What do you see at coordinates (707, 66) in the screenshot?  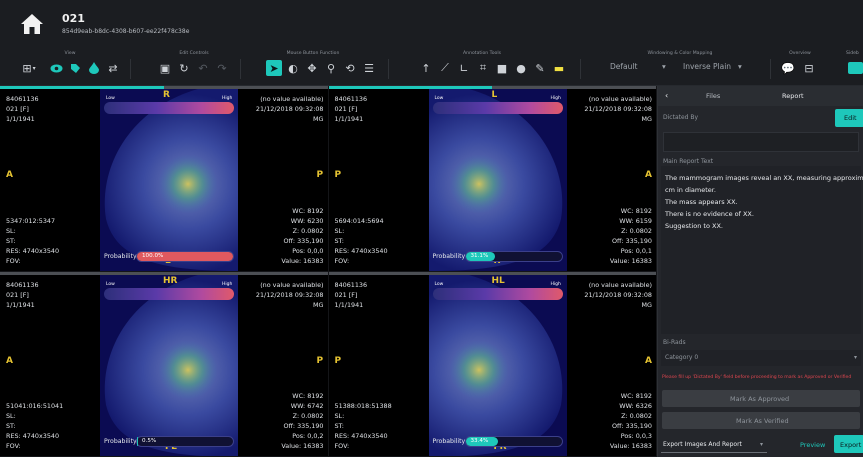 I see `color-map-select: Inverse Plain` at bounding box center [707, 66].